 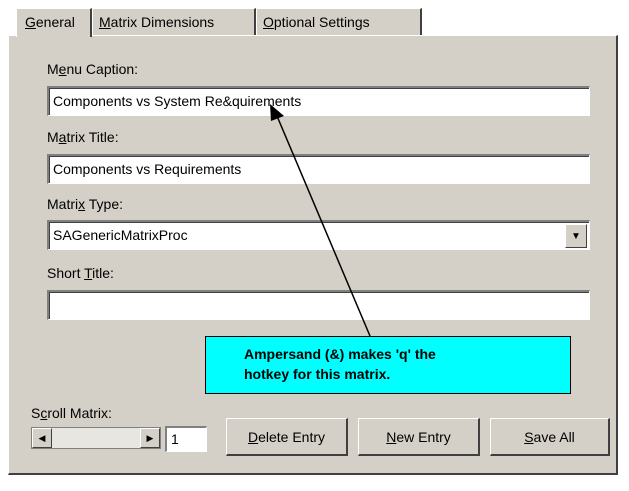 I want to click on callout-line-1: Ampersand (&) makes 'q' the, so click(x=340, y=354).